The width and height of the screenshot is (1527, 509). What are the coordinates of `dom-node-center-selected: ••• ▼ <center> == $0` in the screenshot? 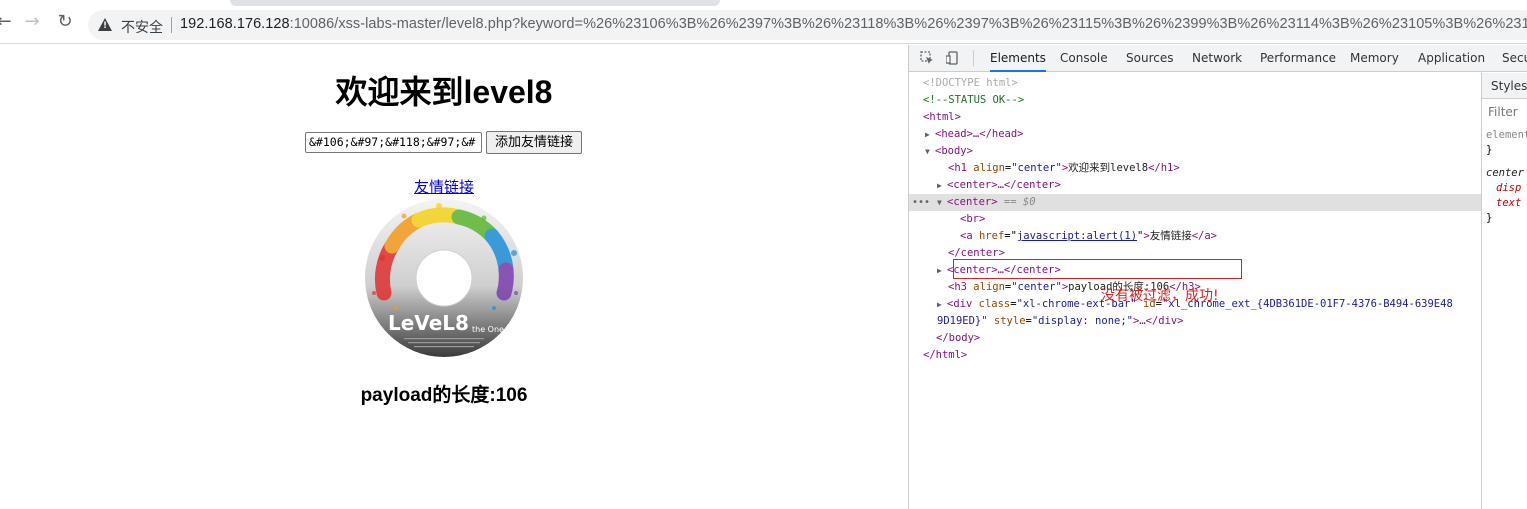 It's located at (1195, 202).